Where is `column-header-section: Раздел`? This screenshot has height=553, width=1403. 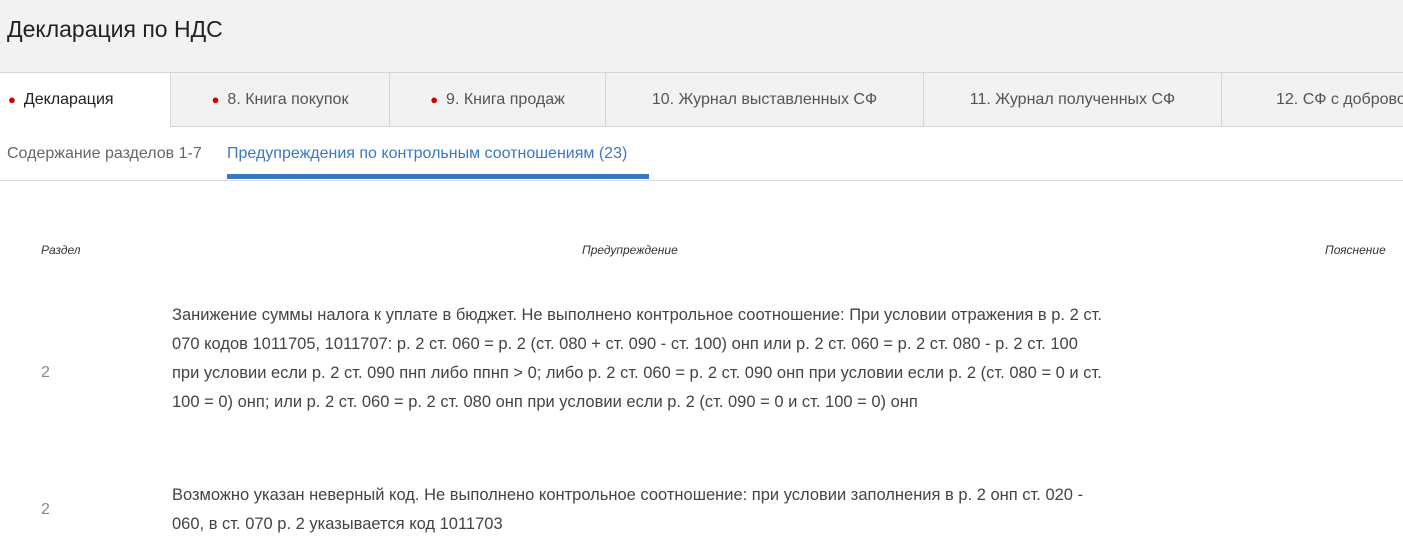
column-header-section: Раздел is located at coordinates (61, 250).